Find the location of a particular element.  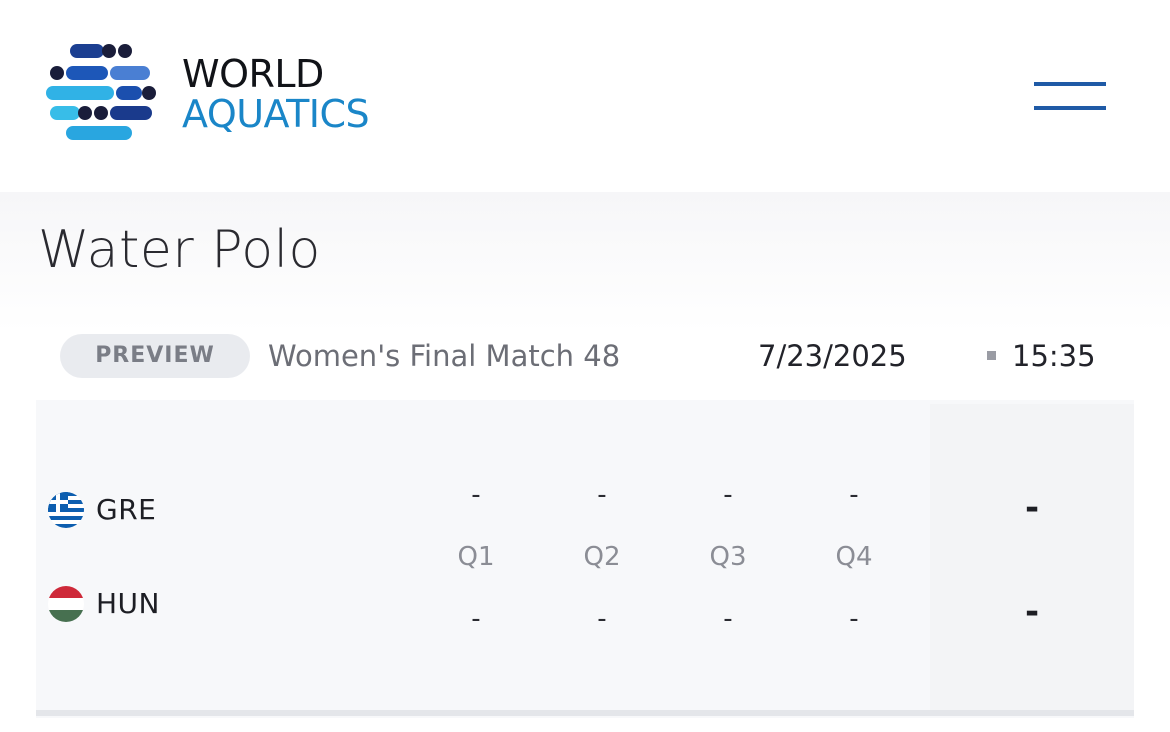

match-time: 15:35 is located at coordinates (1054, 356).